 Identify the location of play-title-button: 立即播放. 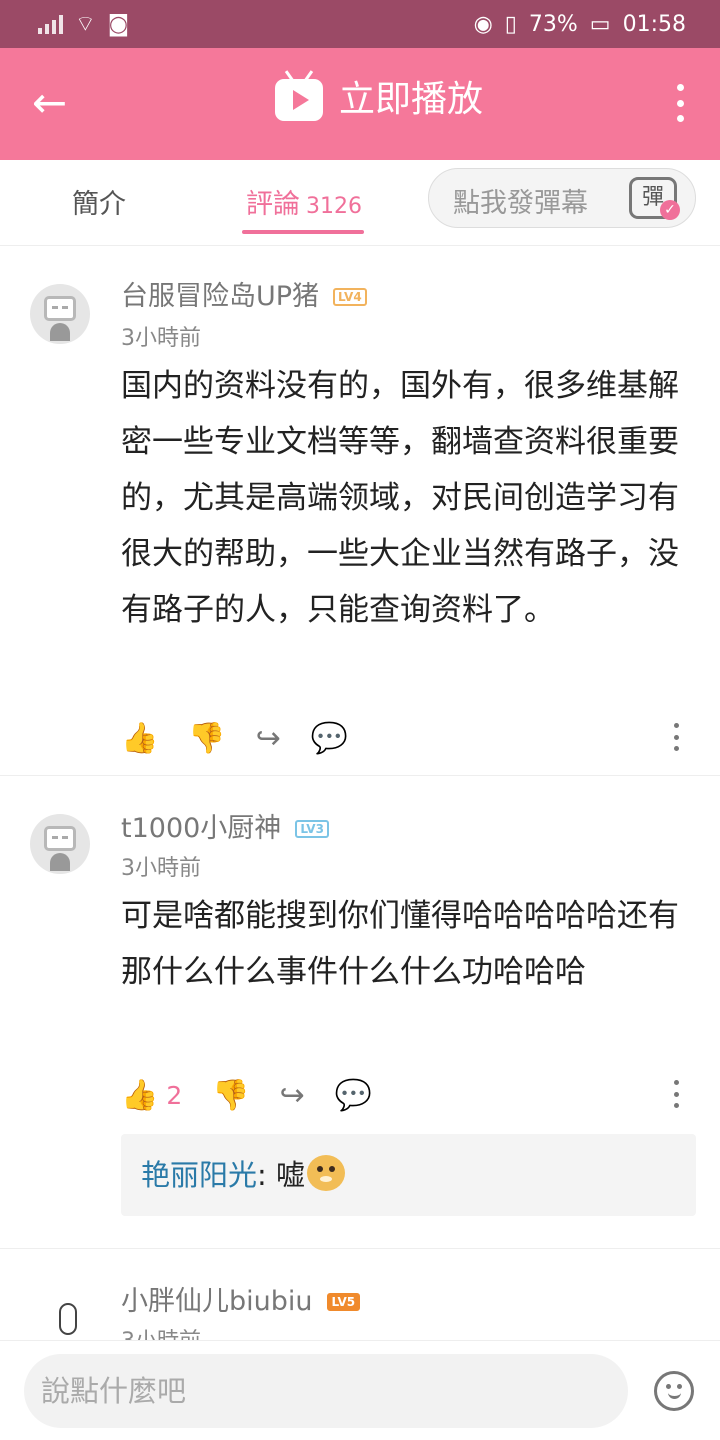
(379, 100).